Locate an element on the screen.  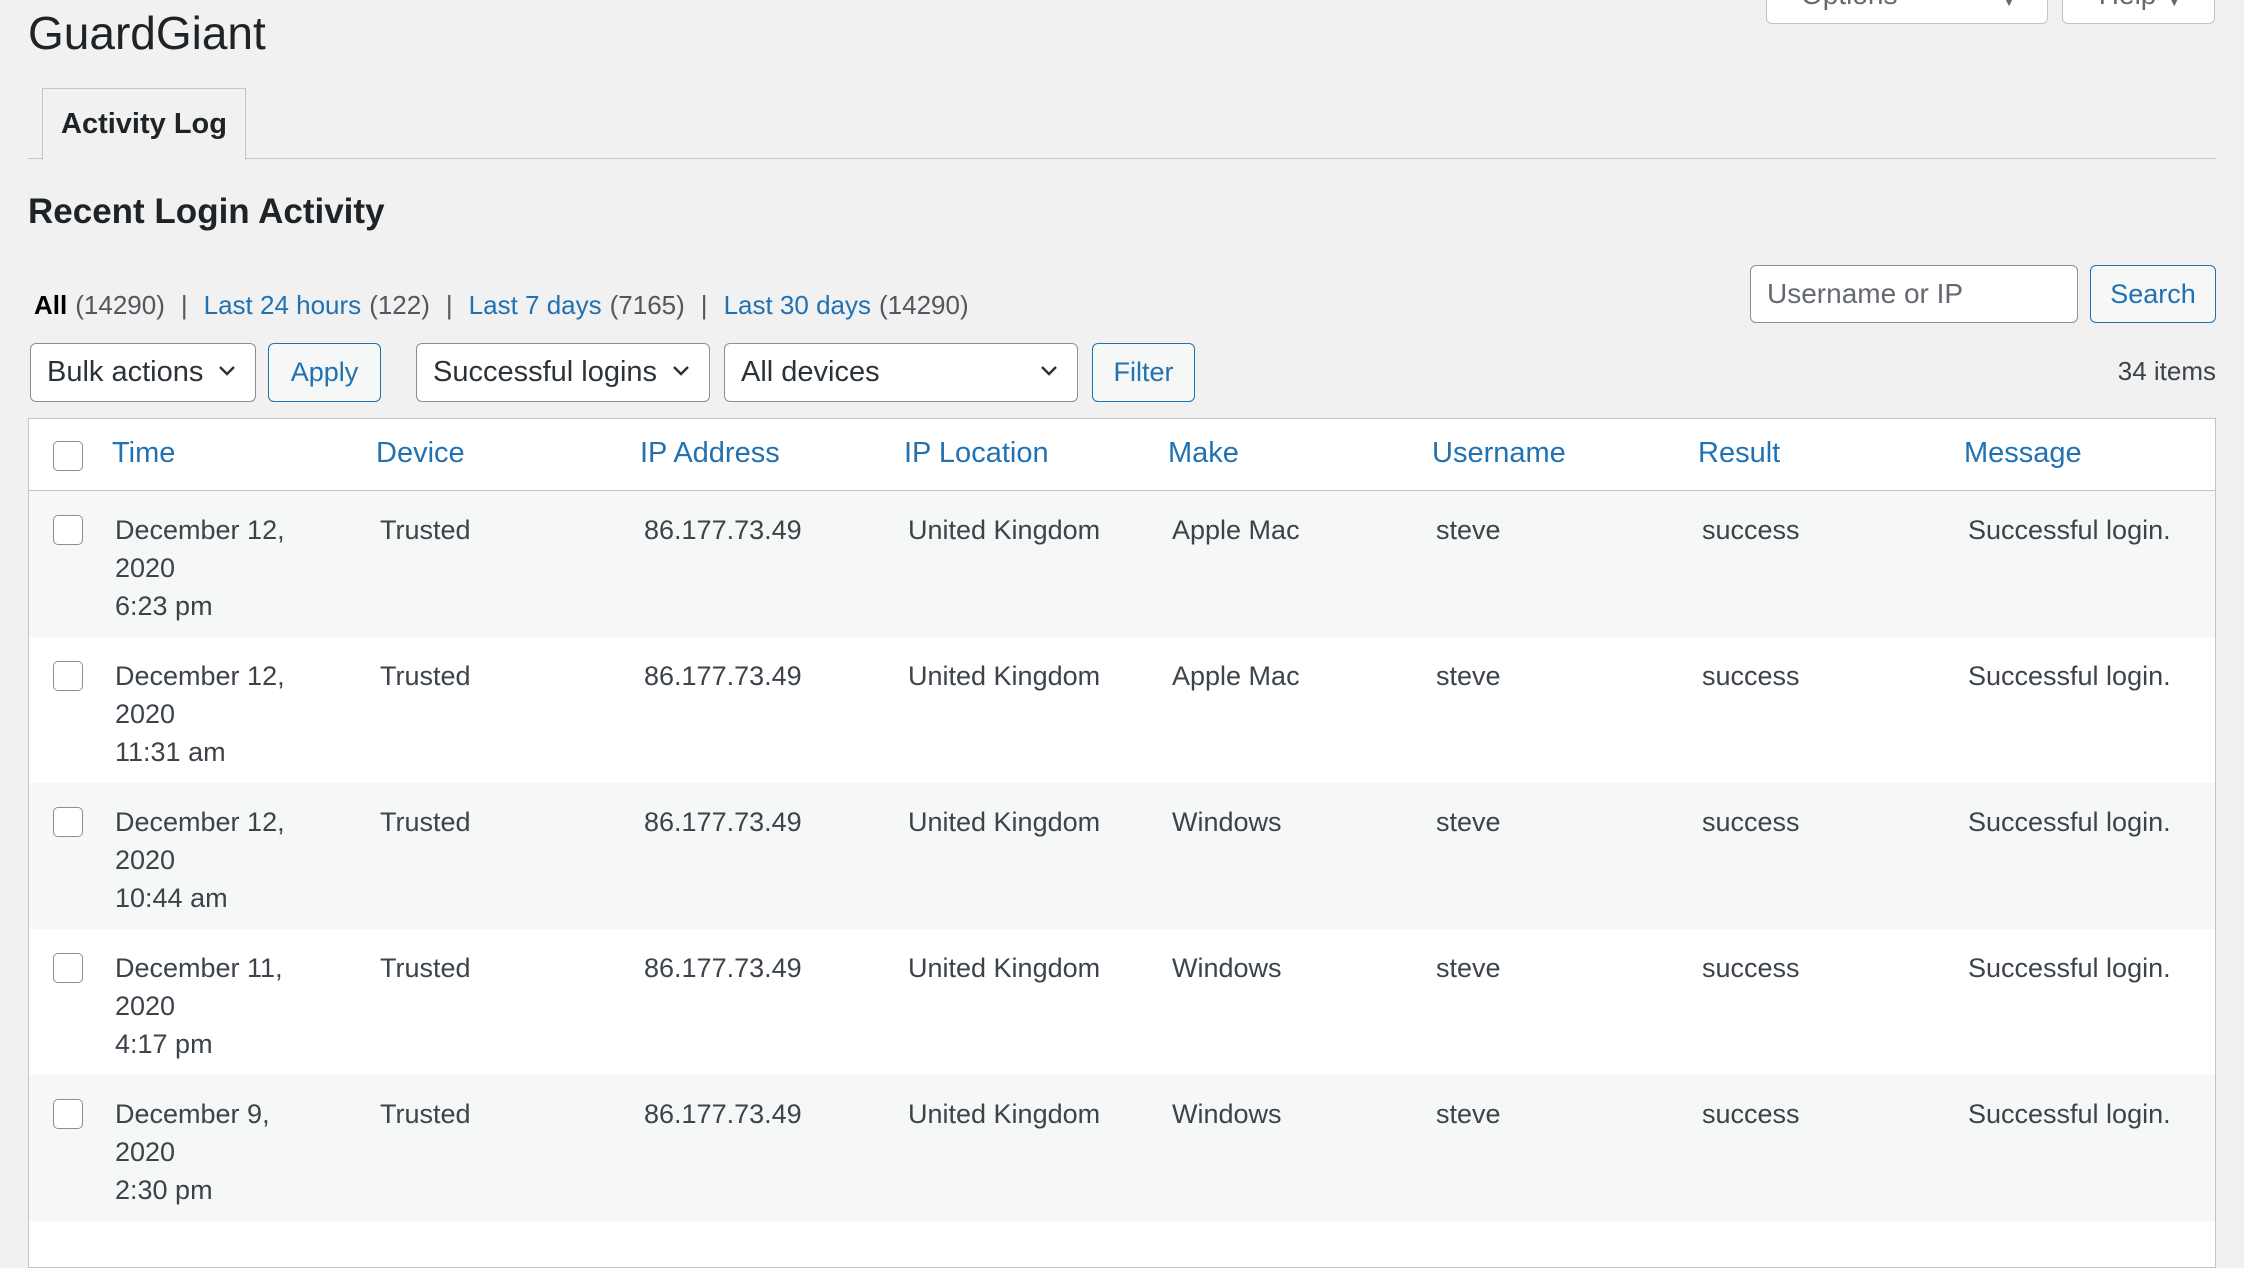
cell-make: Apple Mac is located at coordinates (1236, 530).